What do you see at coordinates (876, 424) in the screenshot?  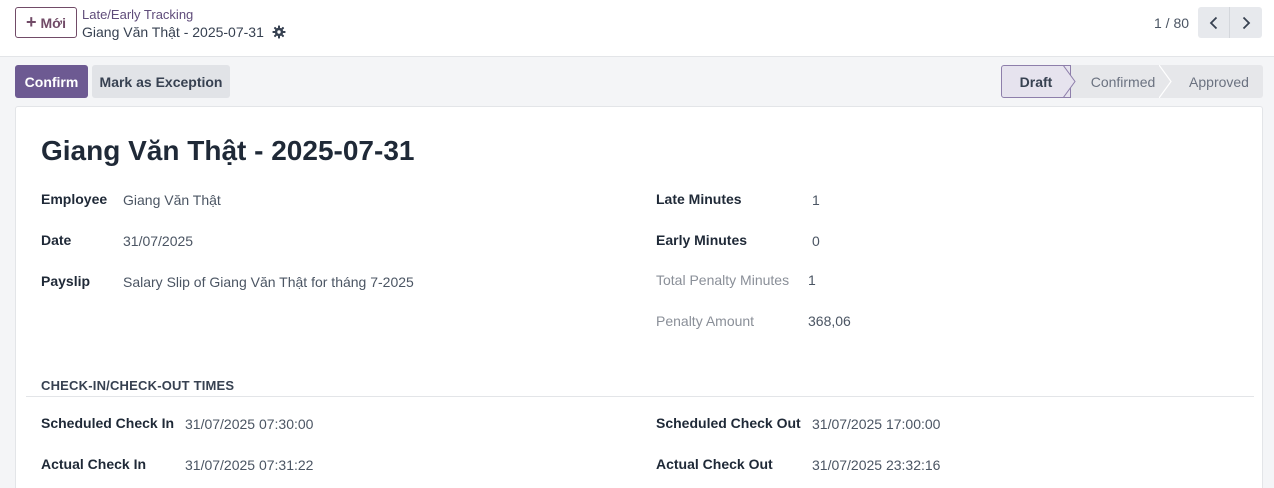 I see `scheduled-check-out-field: 31/07/2025 17:00:00` at bounding box center [876, 424].